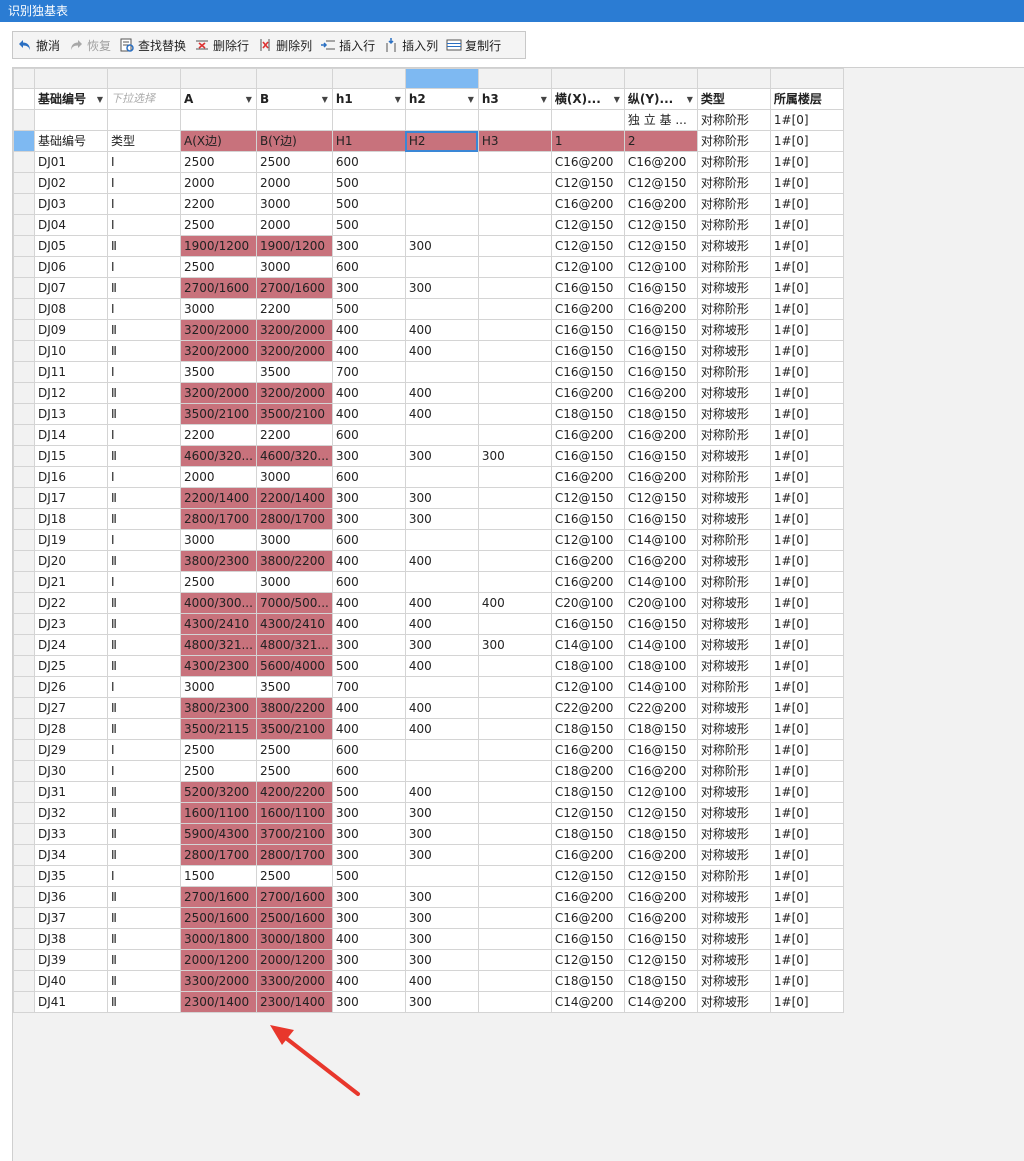  What do you see at coordinates (660, 267) in the screenshot?
I see `table-cell: C12@100` at bounding box center [660, 267].